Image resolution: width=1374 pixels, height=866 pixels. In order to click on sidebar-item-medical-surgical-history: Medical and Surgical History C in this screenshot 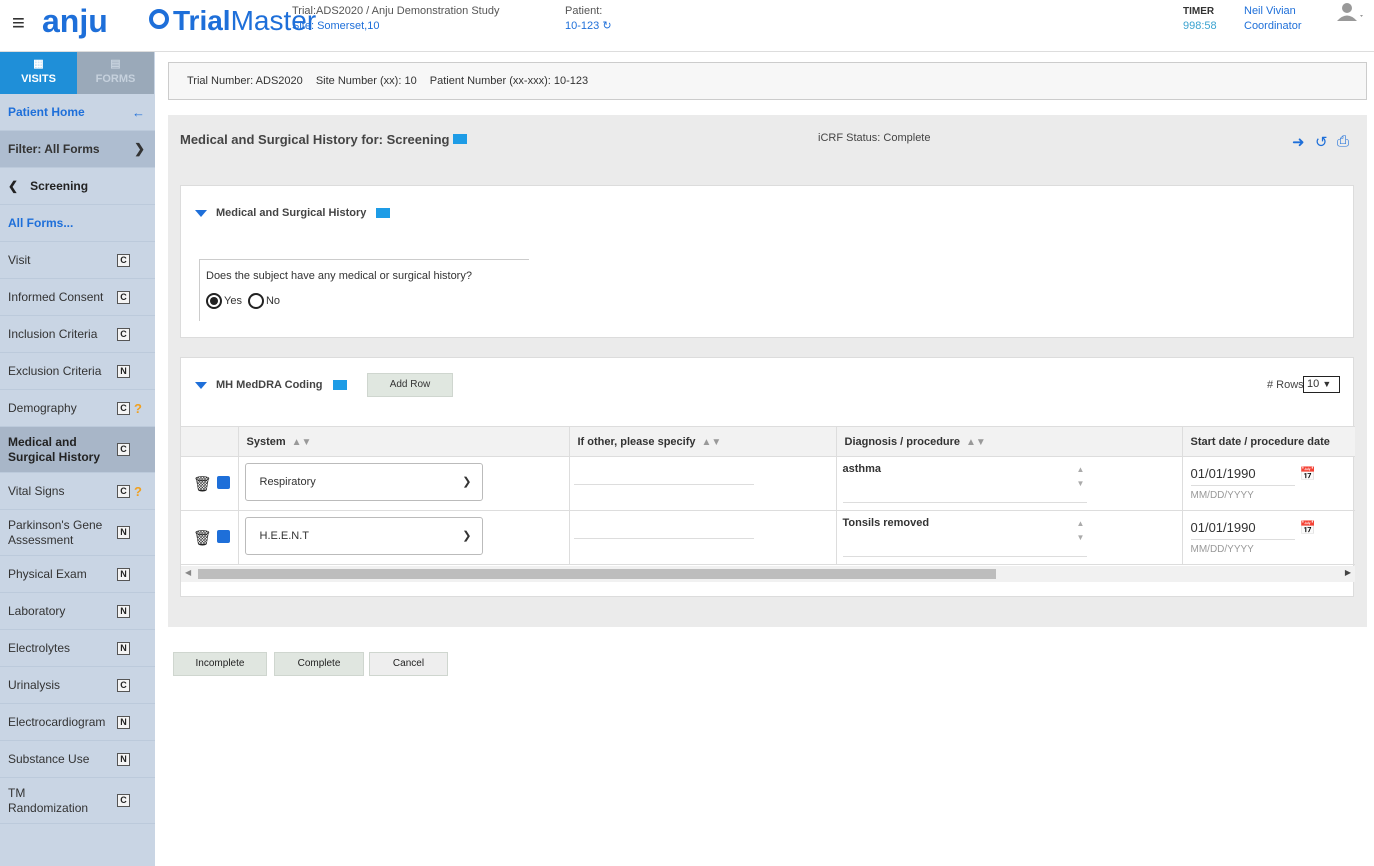, I will do `click(77, 450)`.